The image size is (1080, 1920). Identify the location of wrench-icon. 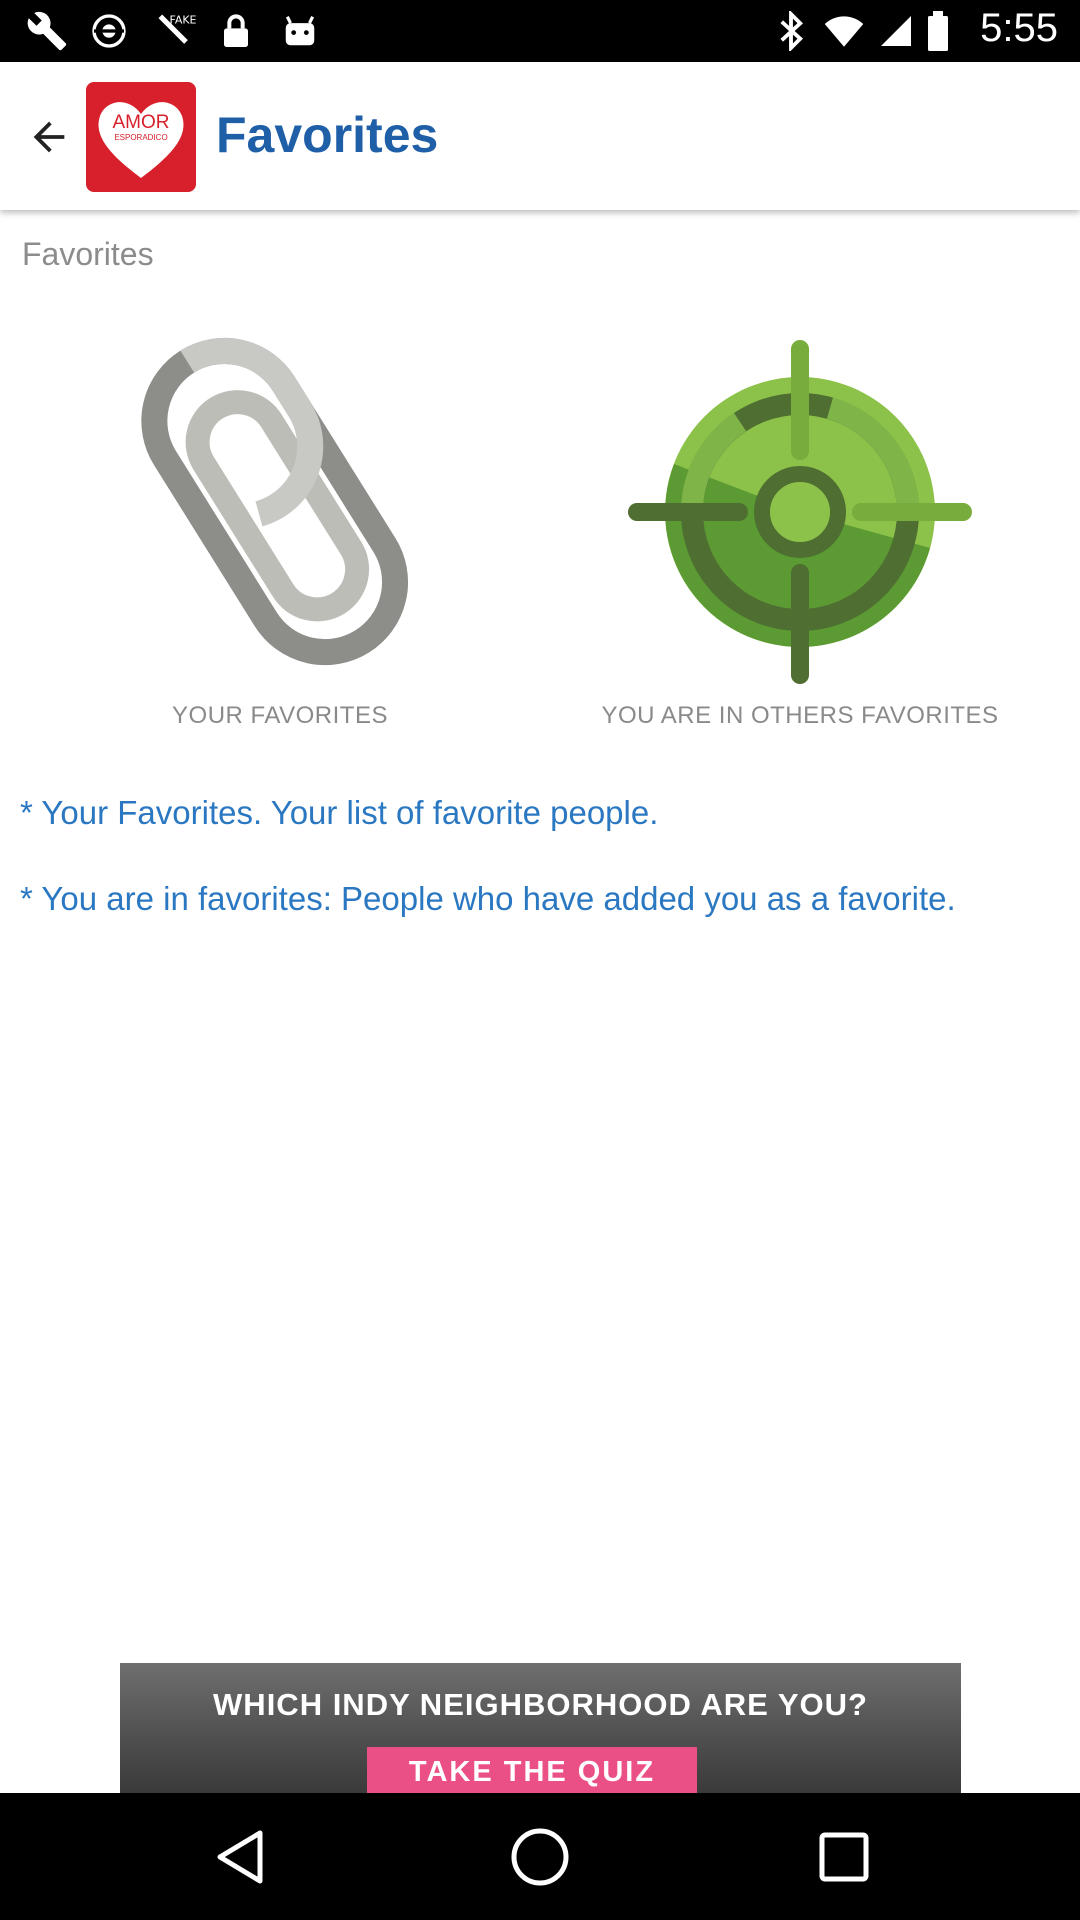
(47, 31).